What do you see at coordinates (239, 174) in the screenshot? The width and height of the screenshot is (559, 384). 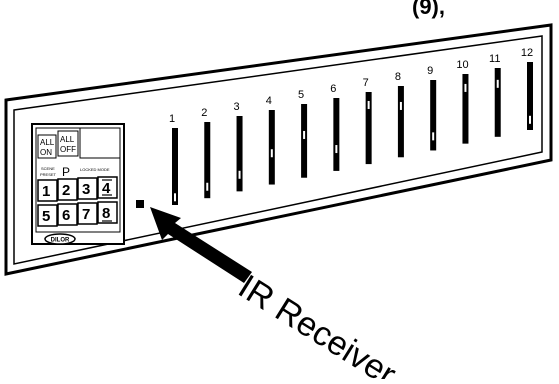 I see `channel-3-slider-knob` at bounding box center [239, 174].